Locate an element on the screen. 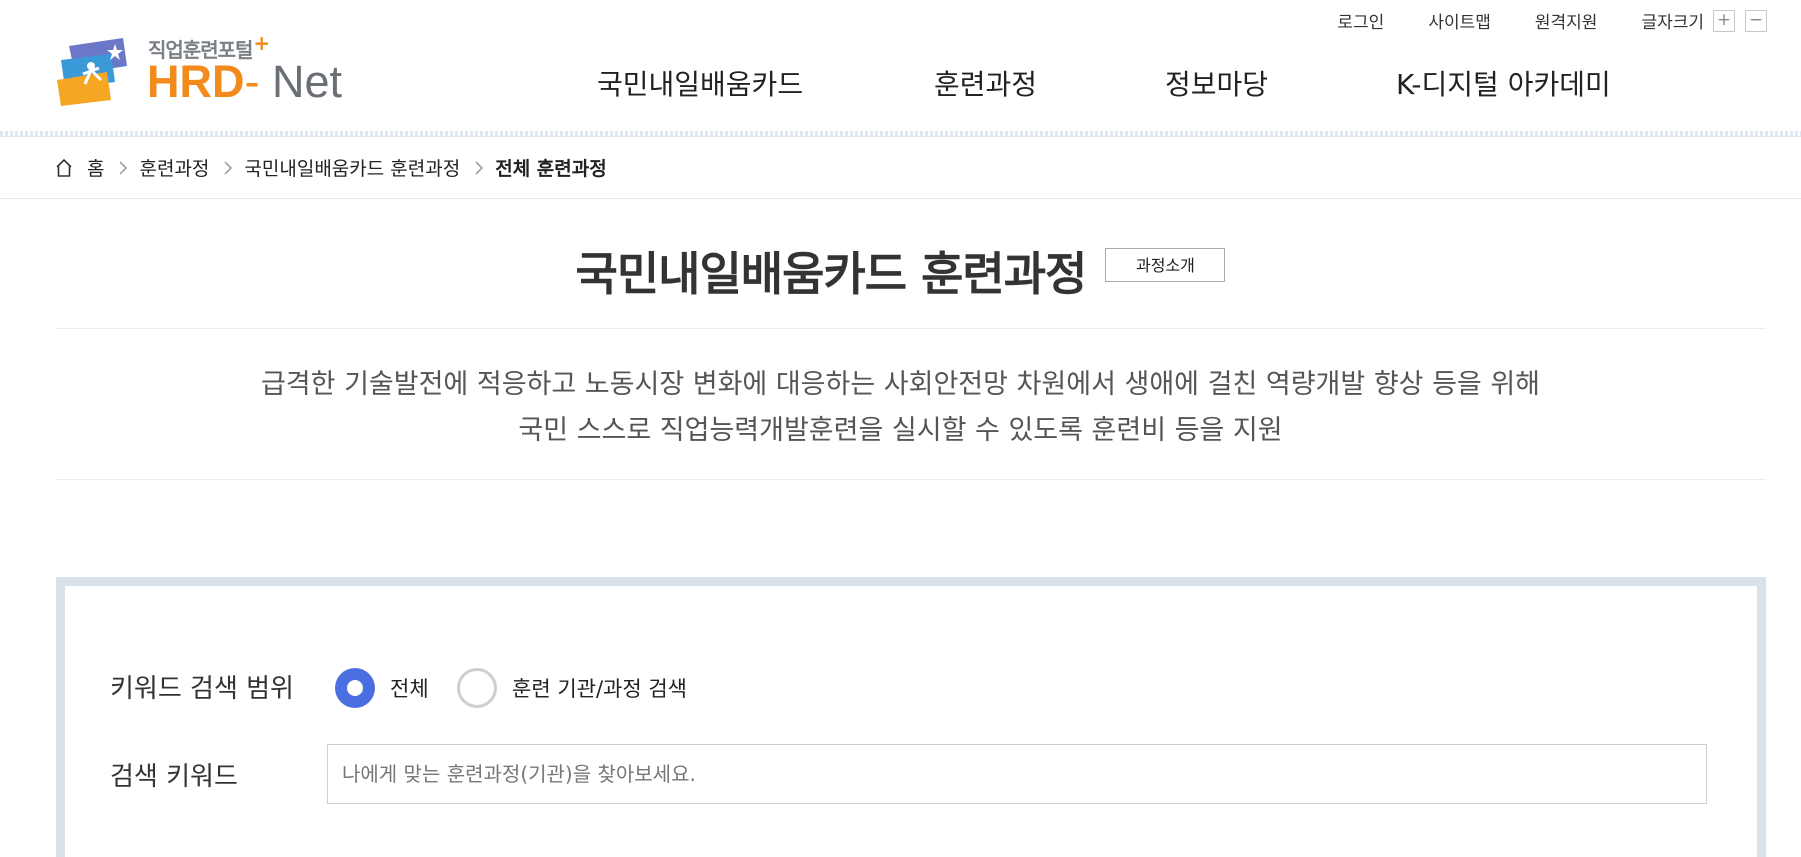 This screenshot has height=857, width=1801. nav-item-info: 정보마당 is located at coordinates (1216, 83).